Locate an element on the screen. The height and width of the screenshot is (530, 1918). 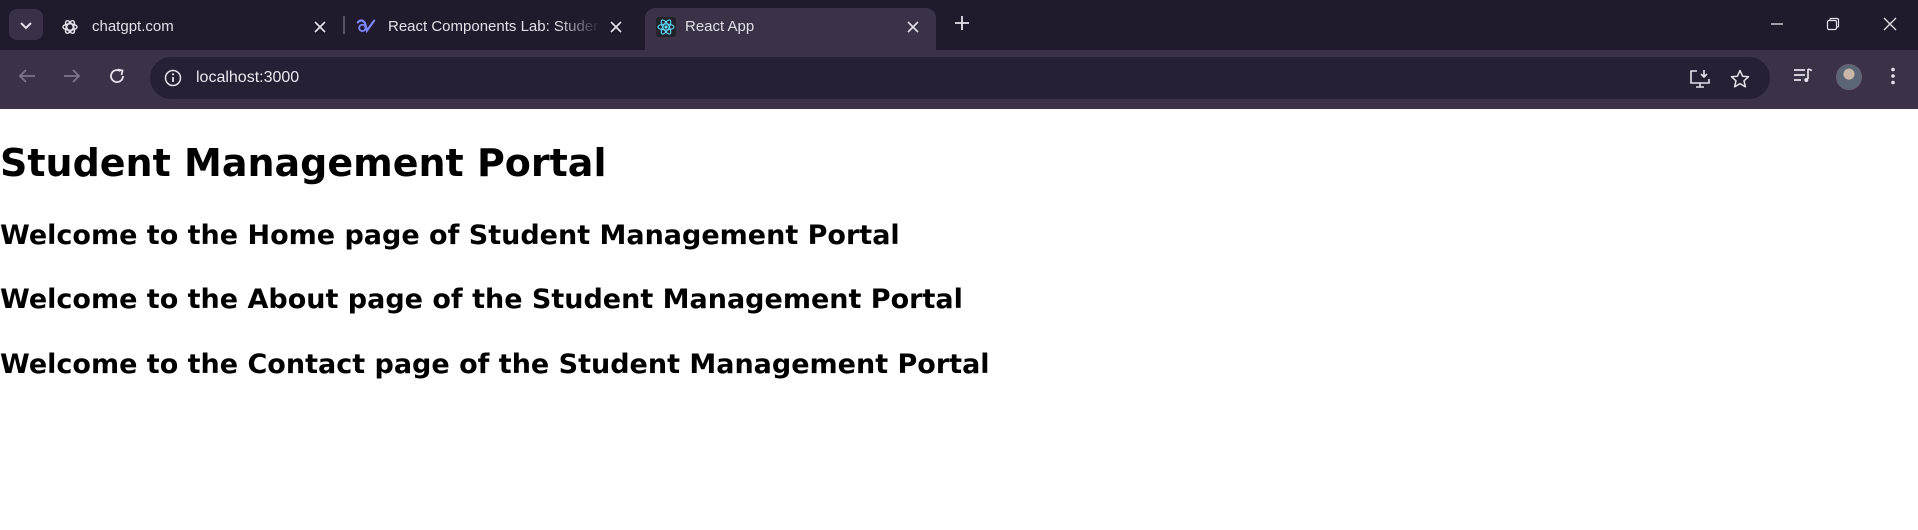
tab-chatgpt: chatgpt.com is located at coordinates (196, 29).